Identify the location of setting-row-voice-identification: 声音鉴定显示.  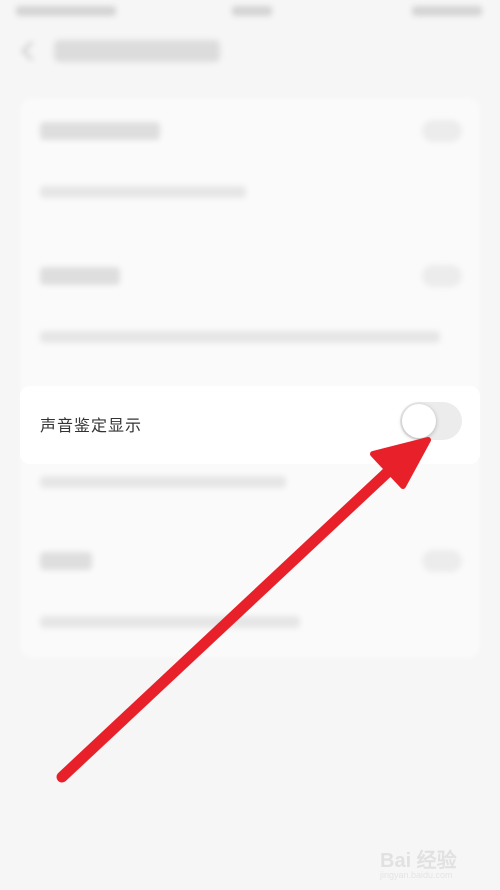
(250, 425).